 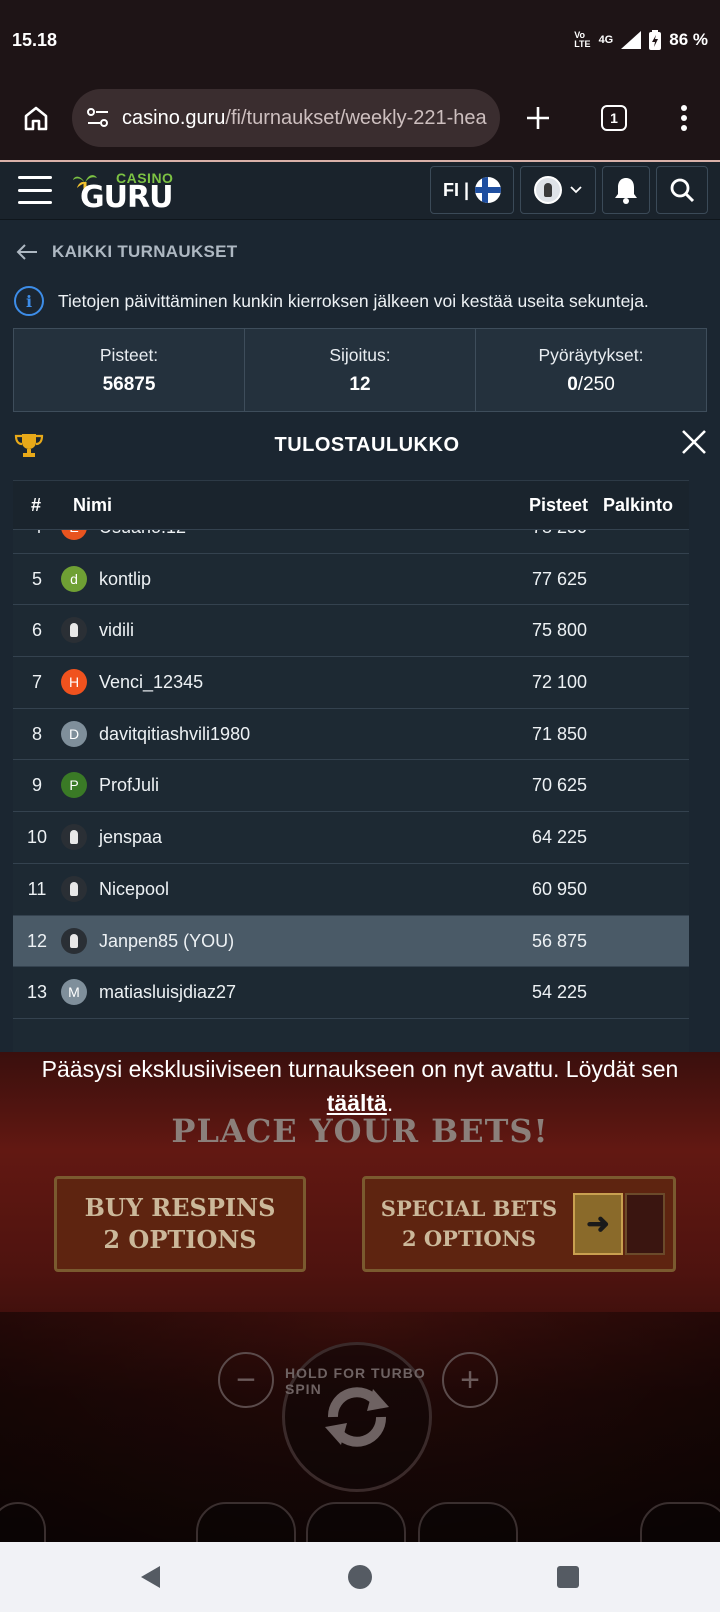 What do you see at coordinates (117, 630) in the screenshot?
I see `player-name: vidili` at bounding box center [117, 630].